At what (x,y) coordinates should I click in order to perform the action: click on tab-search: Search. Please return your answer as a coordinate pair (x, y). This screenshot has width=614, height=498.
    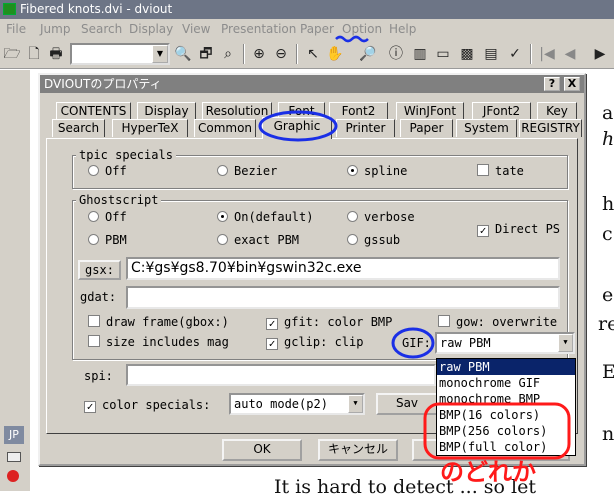
    Looking at the image, I should click on (78, 128).